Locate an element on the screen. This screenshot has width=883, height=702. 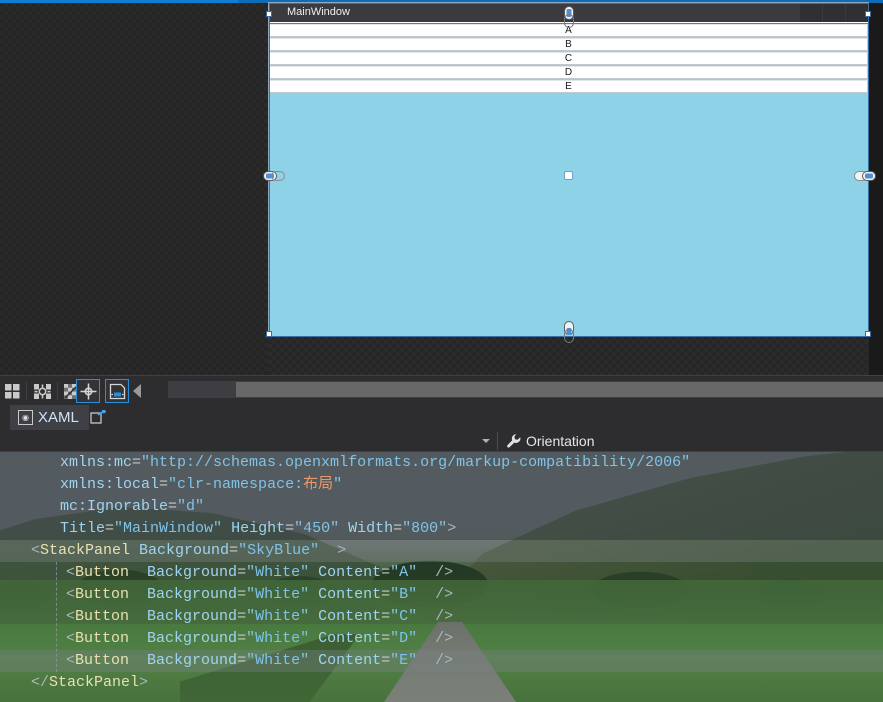
designer-right-gutter is located at coordinates (876, 189).